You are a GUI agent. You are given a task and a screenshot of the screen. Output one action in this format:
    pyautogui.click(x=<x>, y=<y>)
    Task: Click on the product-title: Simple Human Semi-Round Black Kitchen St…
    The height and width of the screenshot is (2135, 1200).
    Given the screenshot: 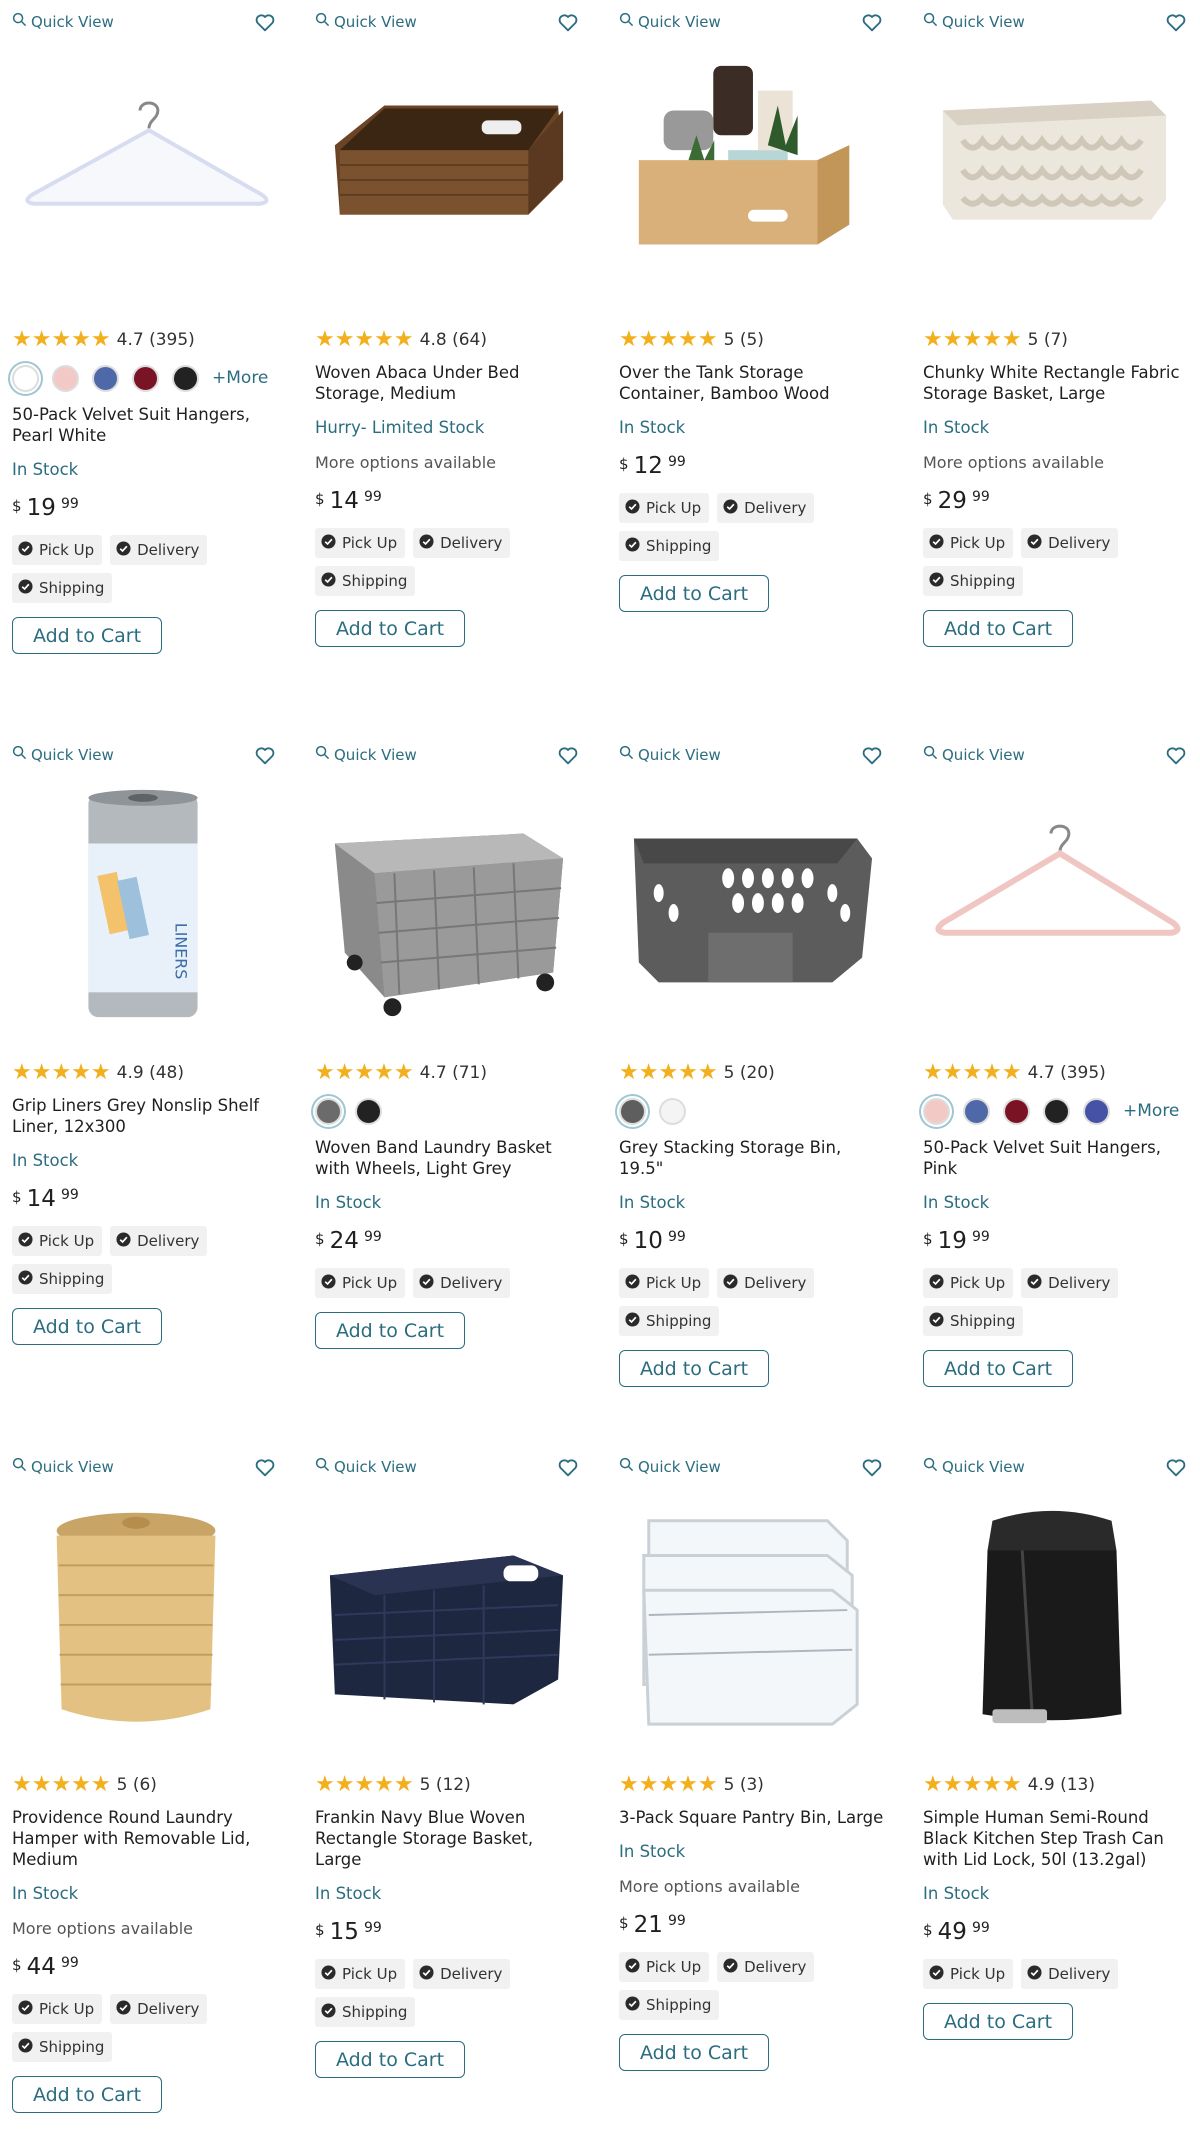 What is the action you would take?
    pyautogui.click(x=1057, y=1838)
    